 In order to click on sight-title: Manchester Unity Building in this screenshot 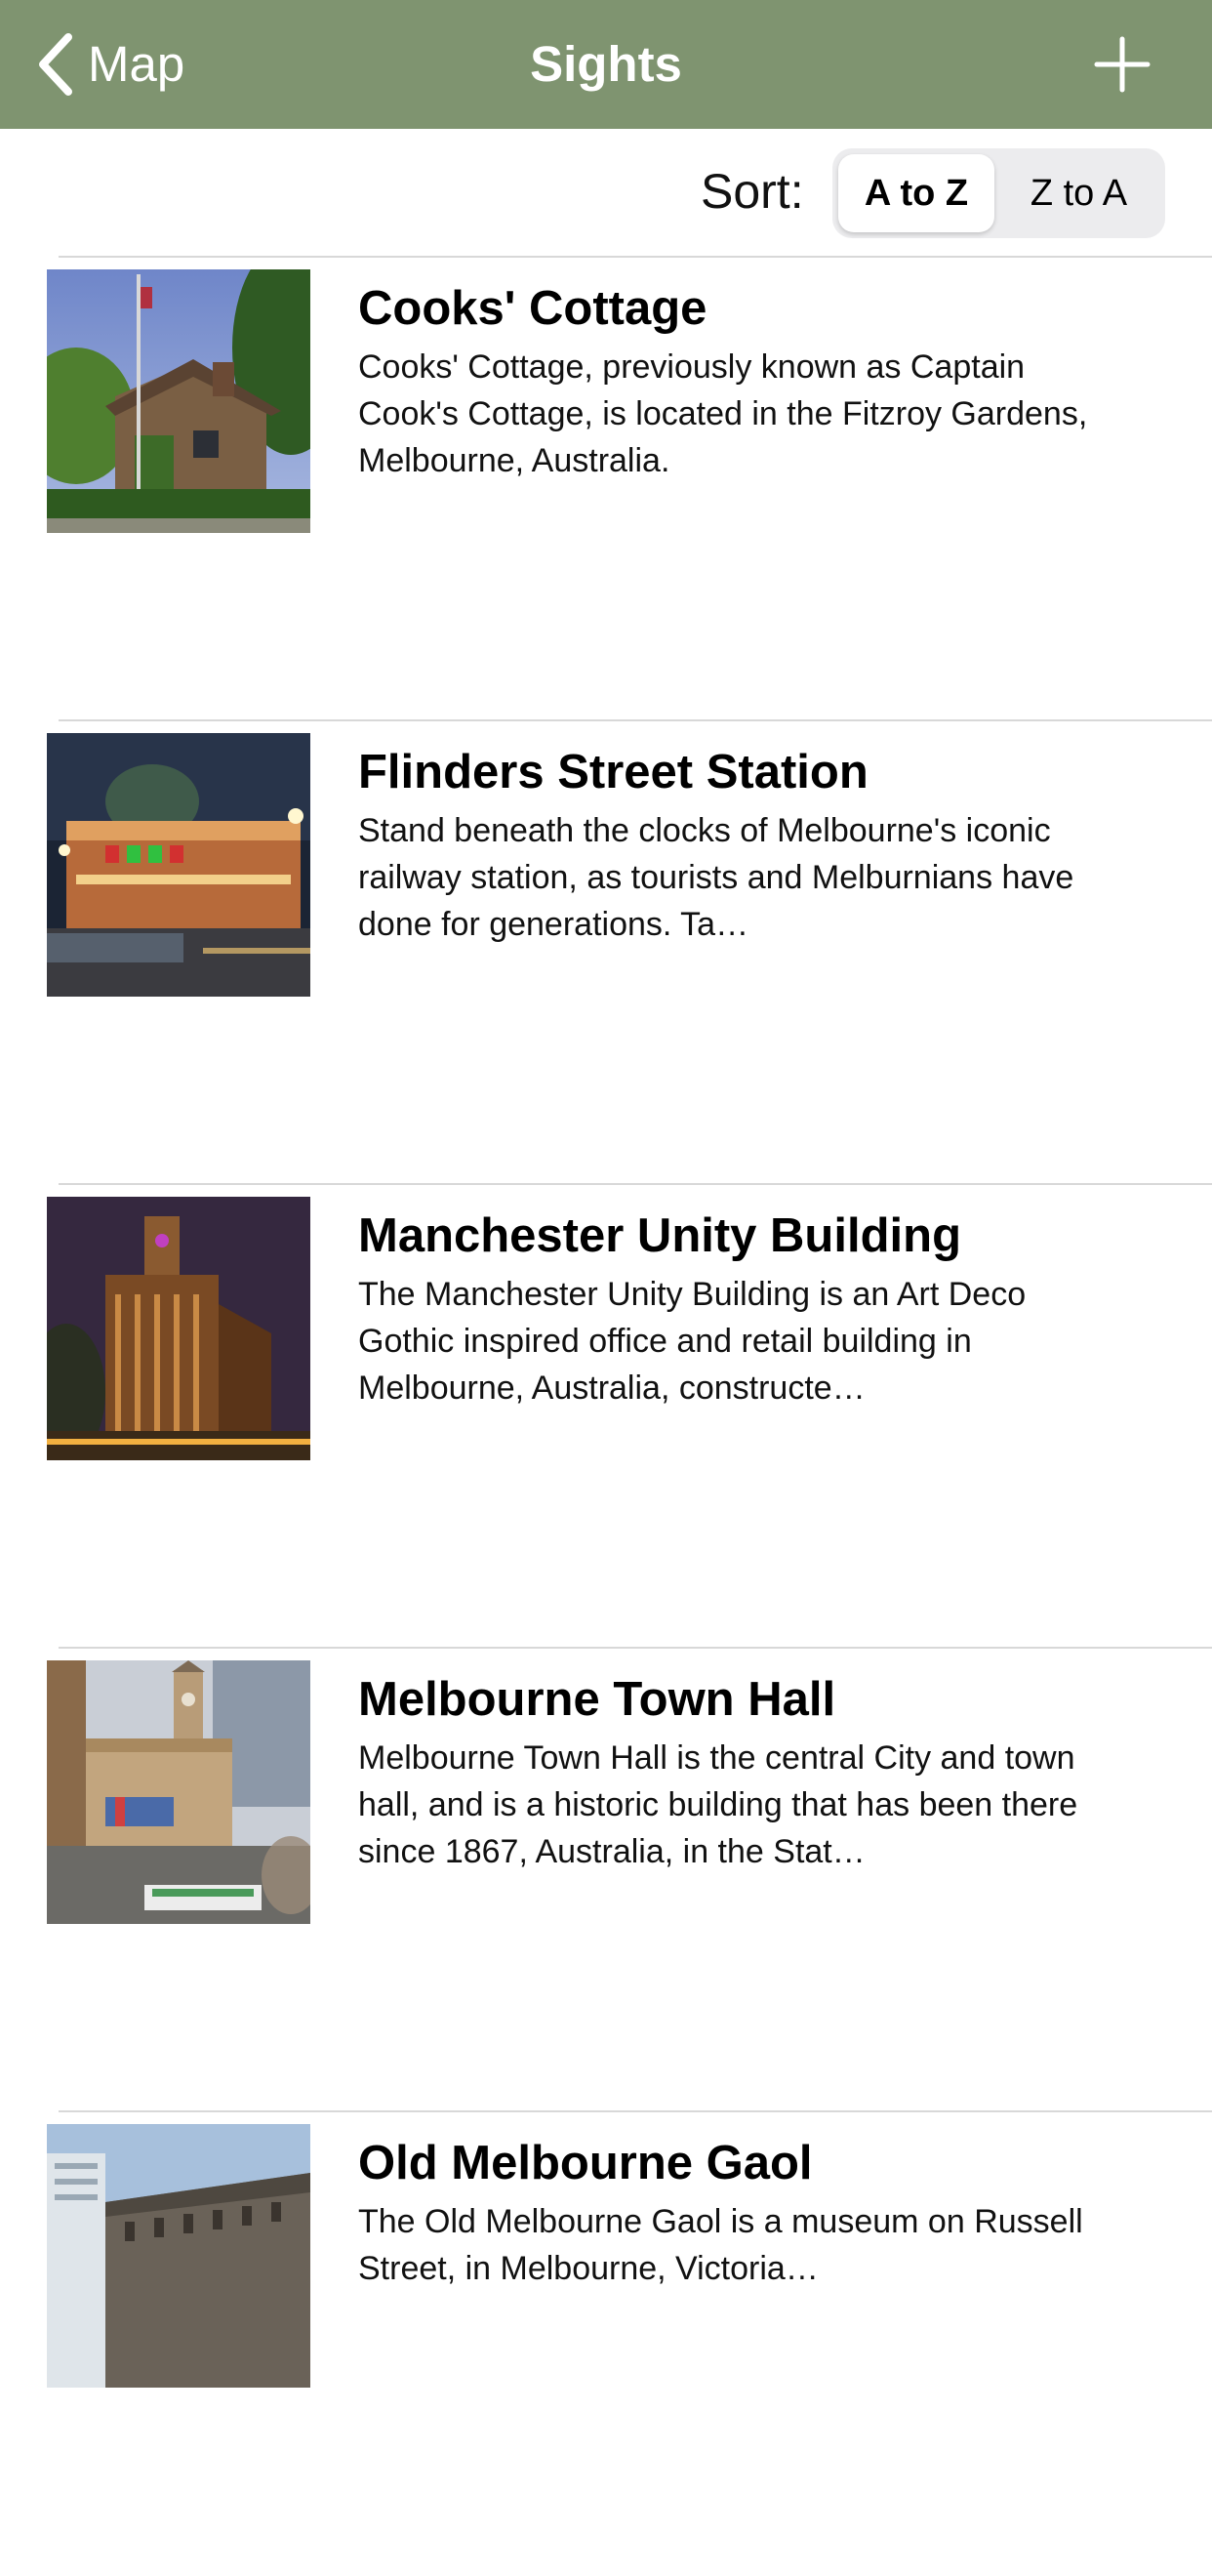, I will do `click(660, 1235)`.